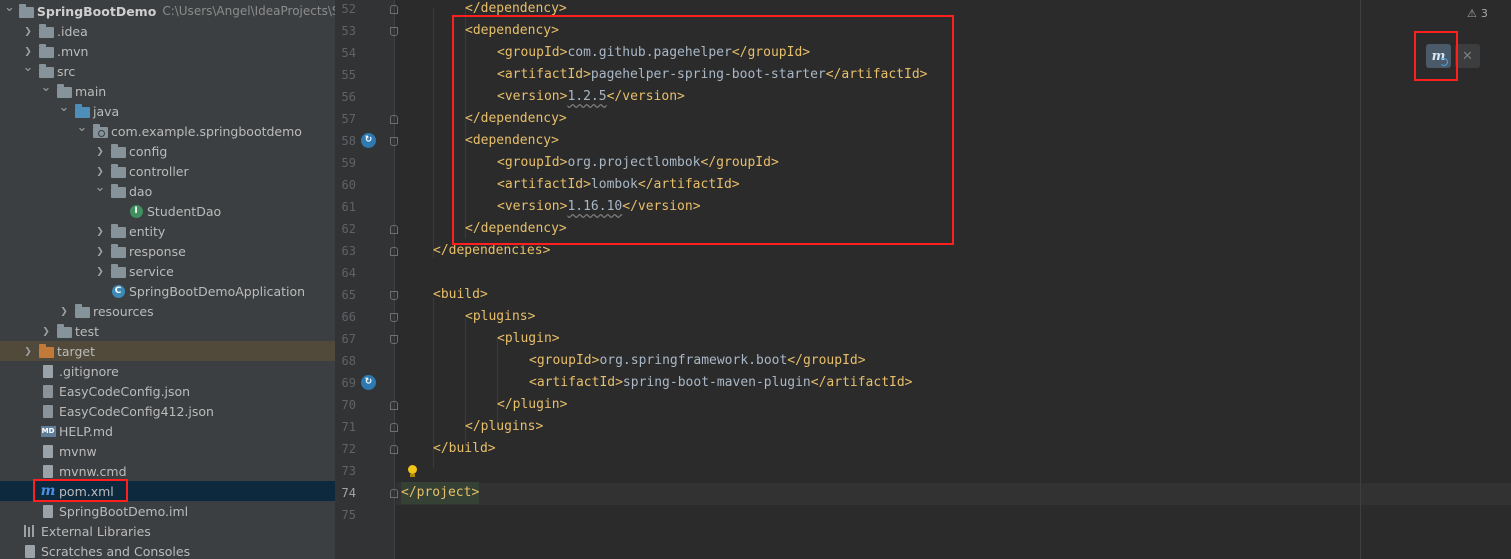 This screenshot has width=1511, height=559. Describe the element at coordinates (167, 51) in the screenshot. I see `tree-item-mvn: .mvn` at that location.